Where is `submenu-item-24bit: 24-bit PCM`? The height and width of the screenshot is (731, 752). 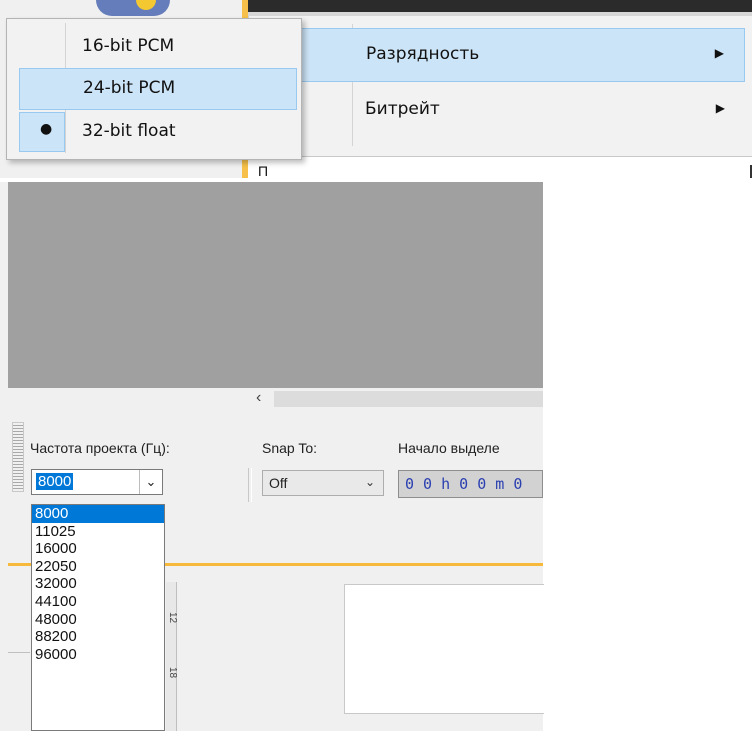
submenu-item-24bit: 24-bit PCM is located at coordinates (158, 89).